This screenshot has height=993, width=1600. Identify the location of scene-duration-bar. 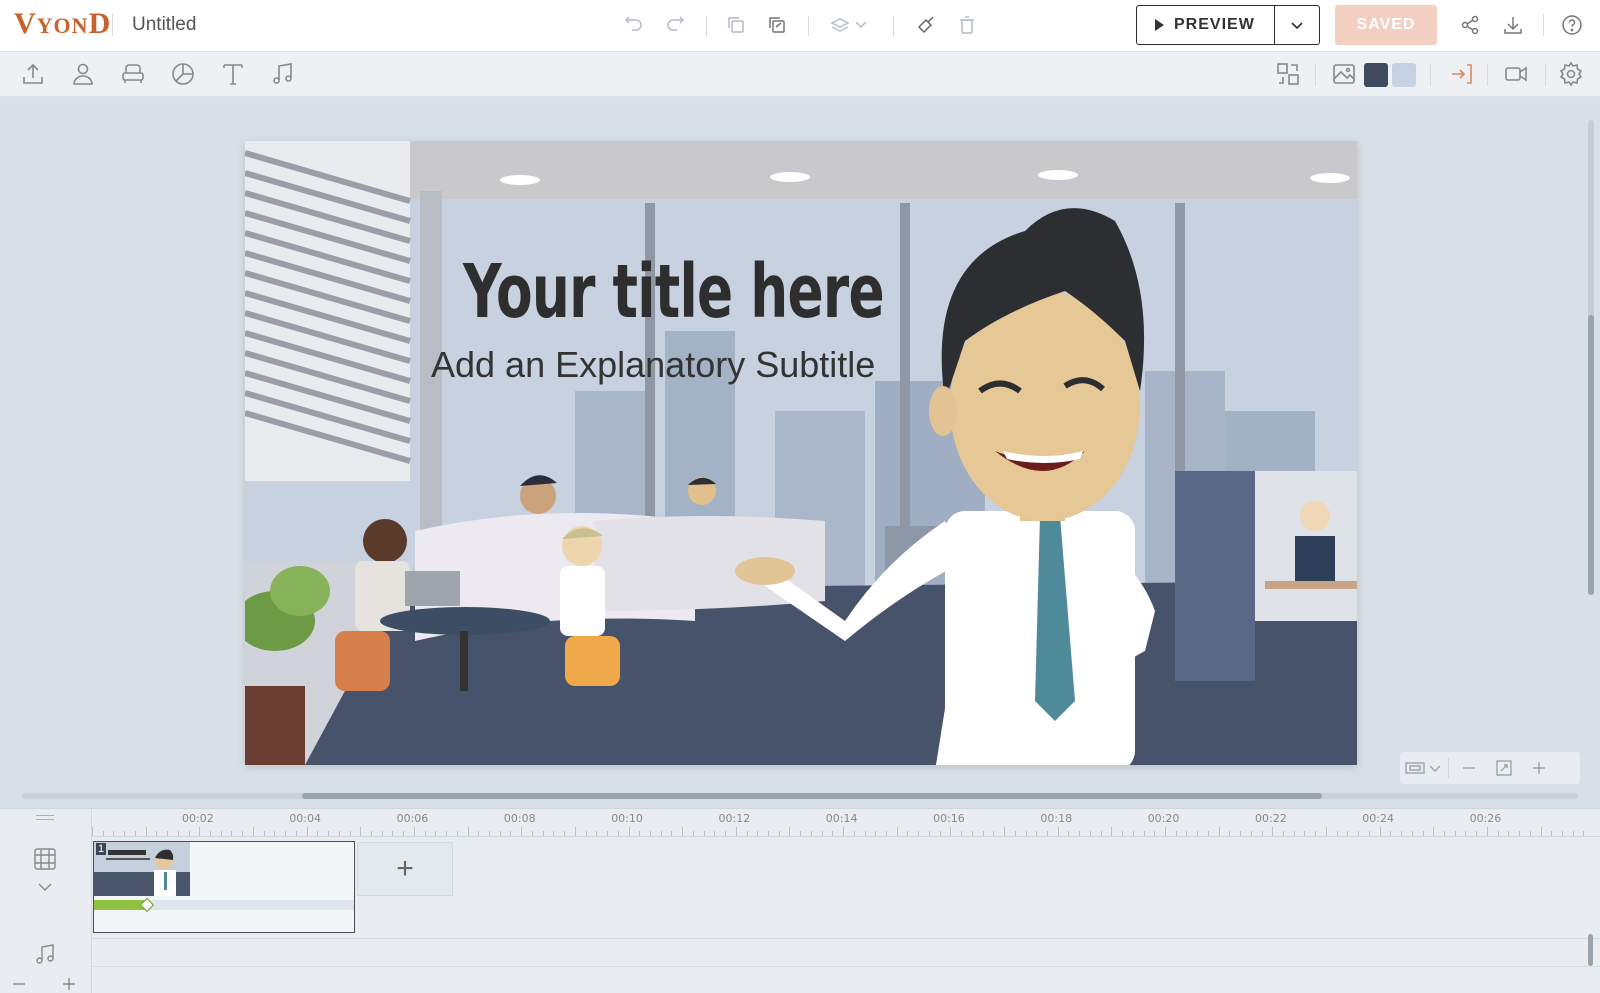
(224, 905).